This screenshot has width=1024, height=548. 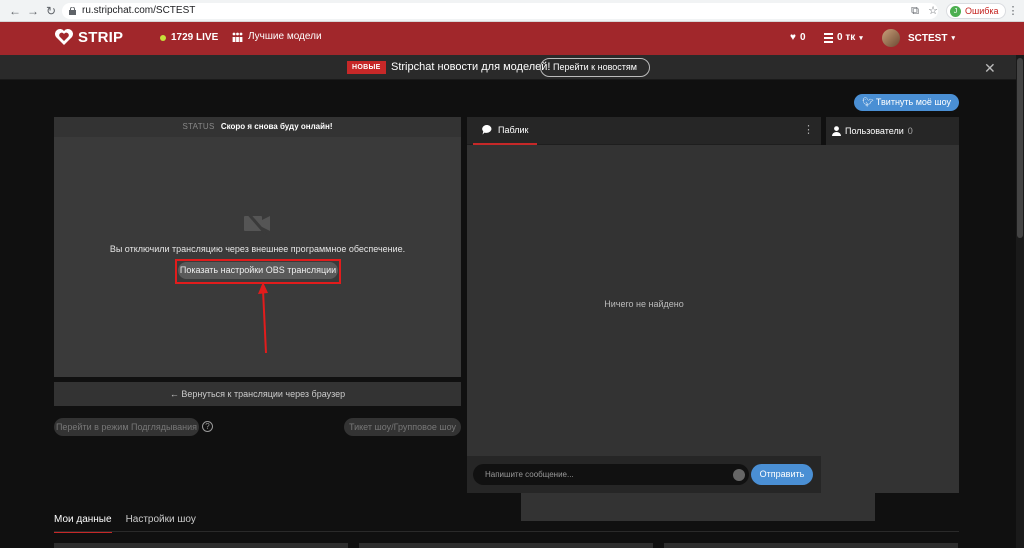 What do you see at coordinates (237, 37) in the screenshot?
I see `top-models-icon` at bounding box center [237, 37].